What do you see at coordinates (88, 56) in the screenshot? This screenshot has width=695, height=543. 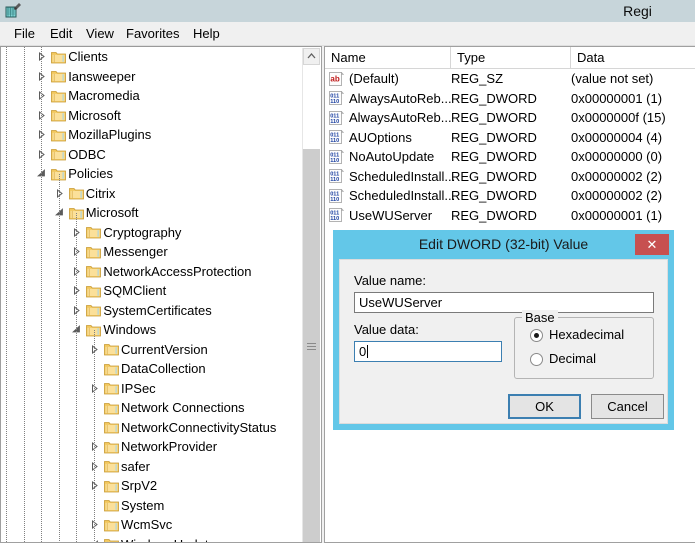 I see `tree-item-label: Clients` at bounding box center [88, 56].